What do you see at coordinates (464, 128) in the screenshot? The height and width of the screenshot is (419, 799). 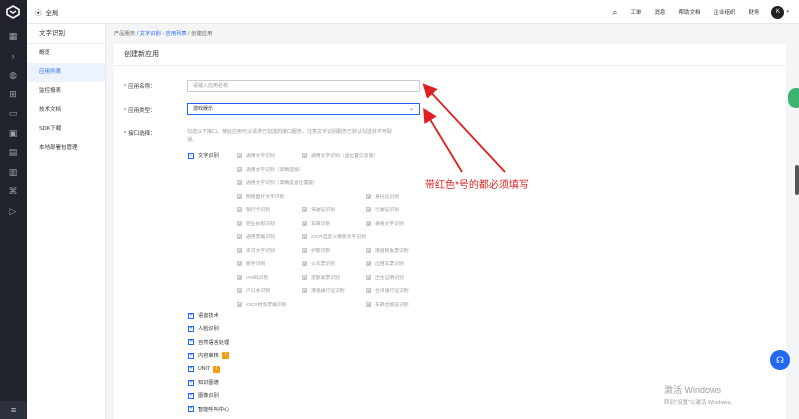 I see `annotation-arrows` at bounding box center [464, 128].